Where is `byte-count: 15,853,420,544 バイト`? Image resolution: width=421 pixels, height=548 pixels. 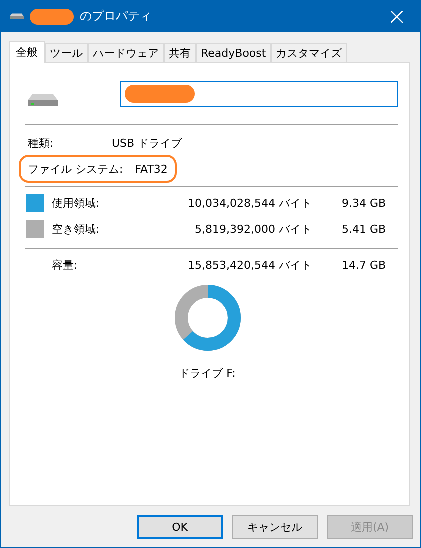 byte-count: 15,853,420,544 バイト is located at coordinates (249, 265).